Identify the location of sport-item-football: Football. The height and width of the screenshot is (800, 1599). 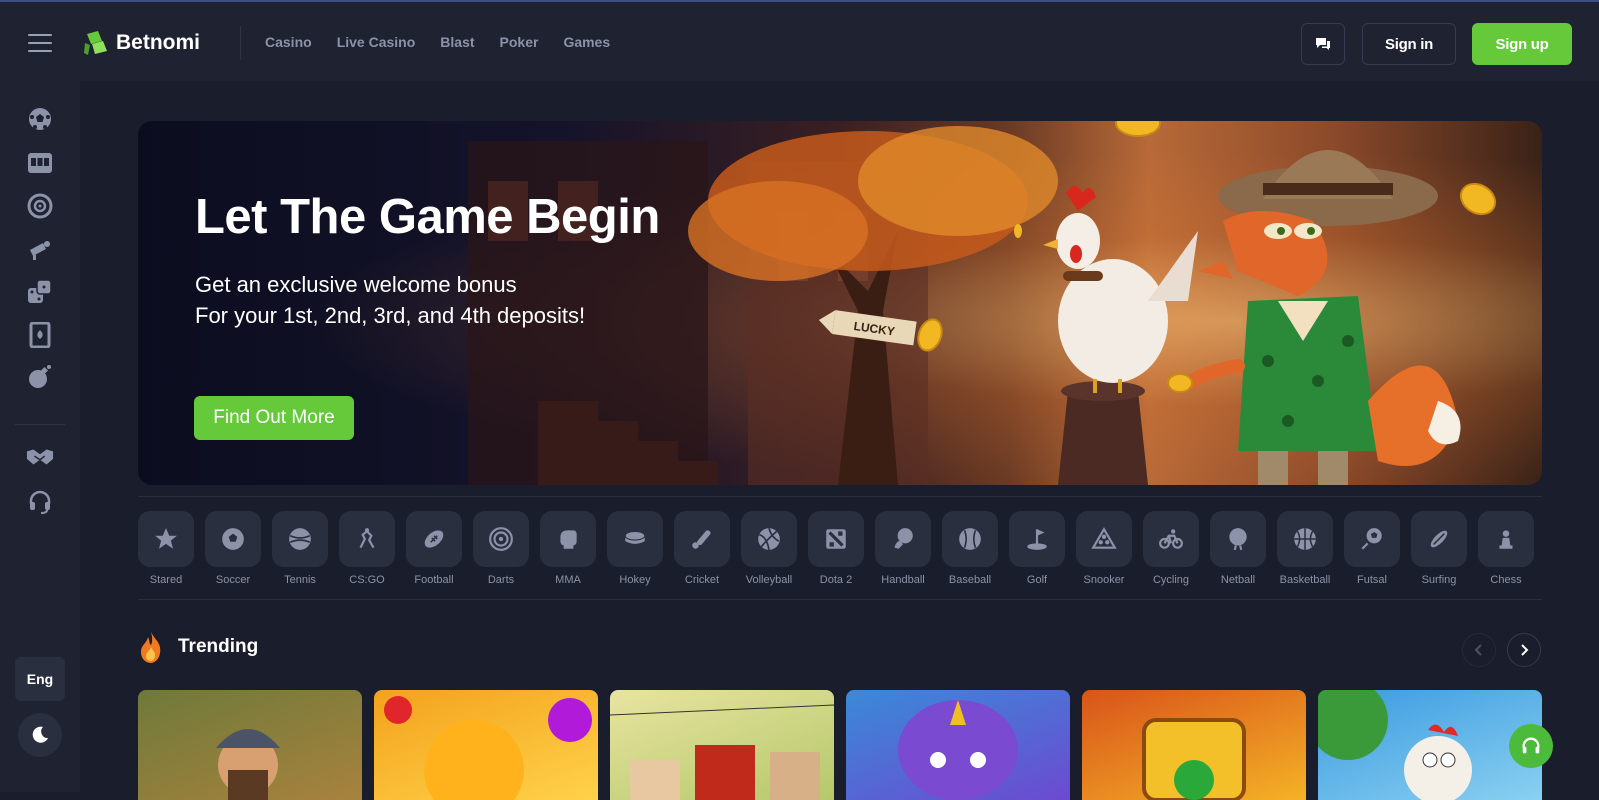
(434, 548).